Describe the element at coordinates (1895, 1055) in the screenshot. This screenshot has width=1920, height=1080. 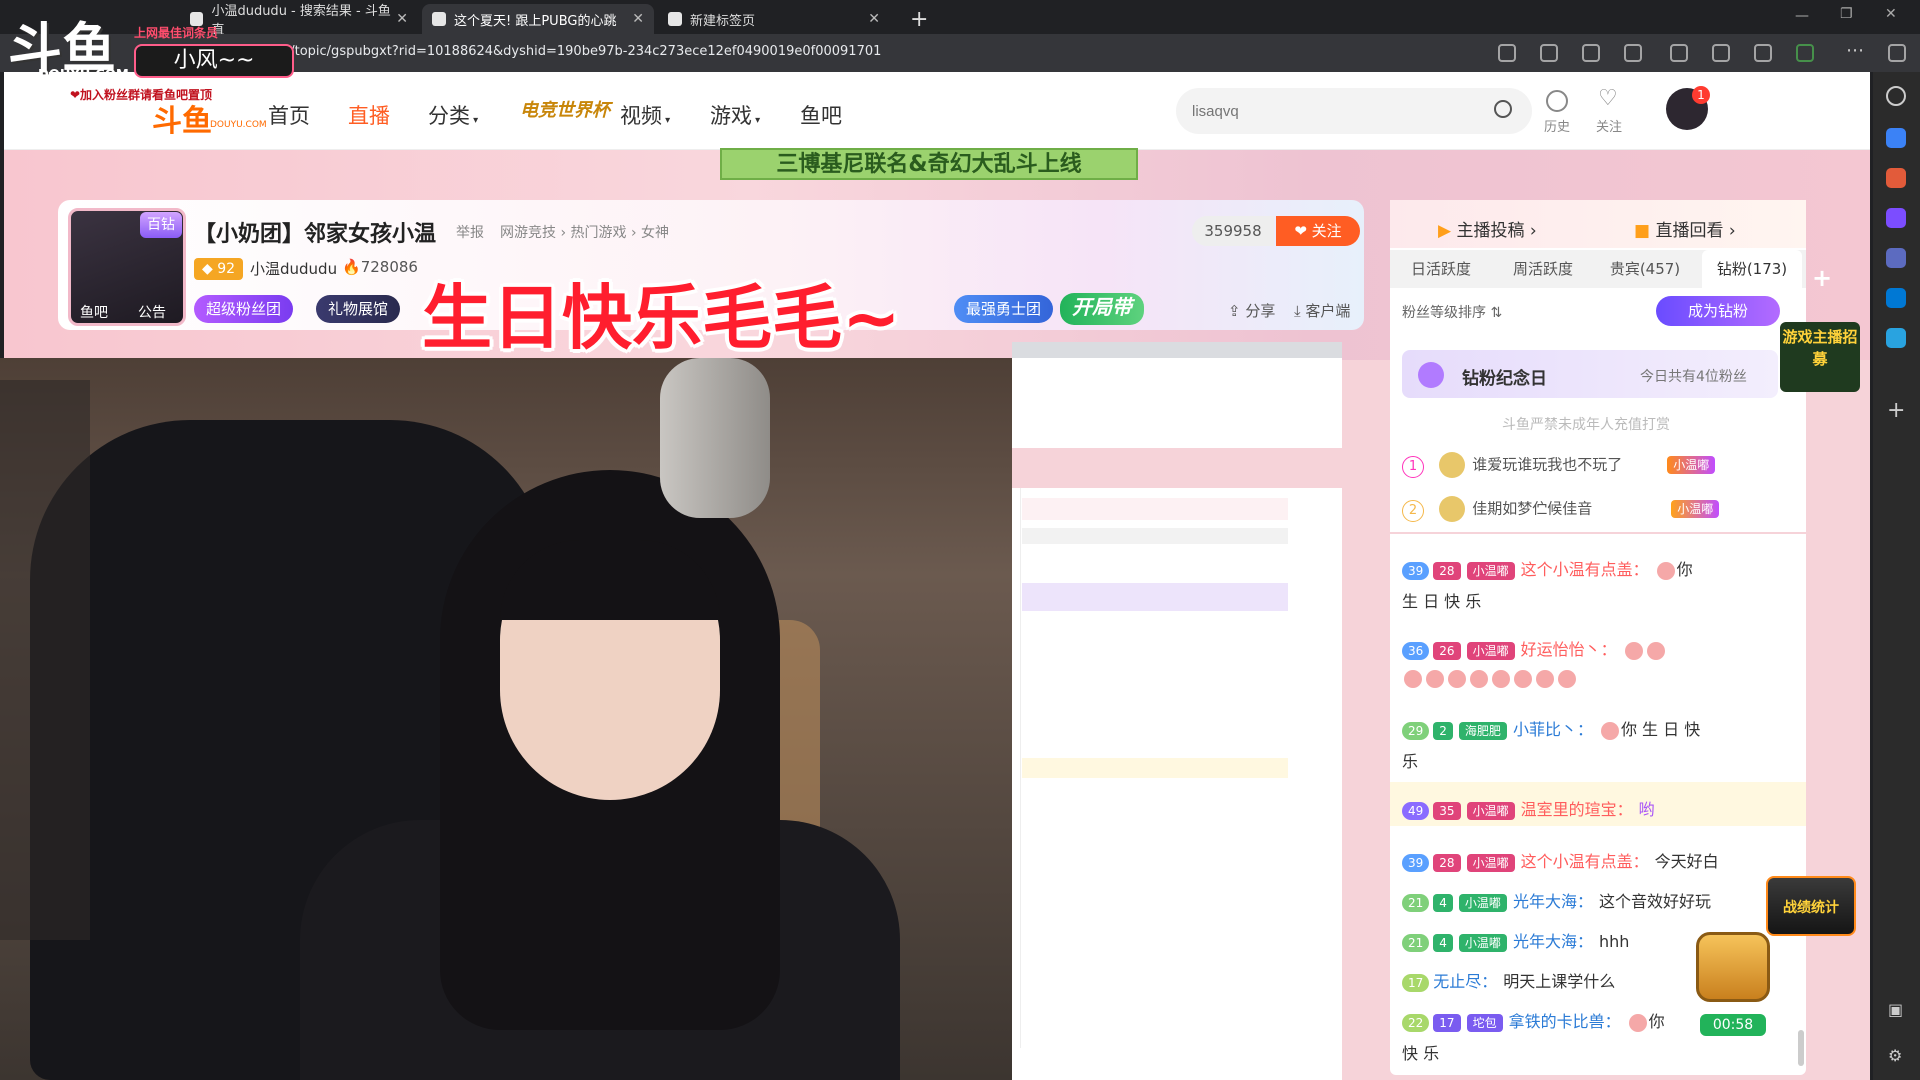
I see `settings-gear-icon: ⚙` at that location.